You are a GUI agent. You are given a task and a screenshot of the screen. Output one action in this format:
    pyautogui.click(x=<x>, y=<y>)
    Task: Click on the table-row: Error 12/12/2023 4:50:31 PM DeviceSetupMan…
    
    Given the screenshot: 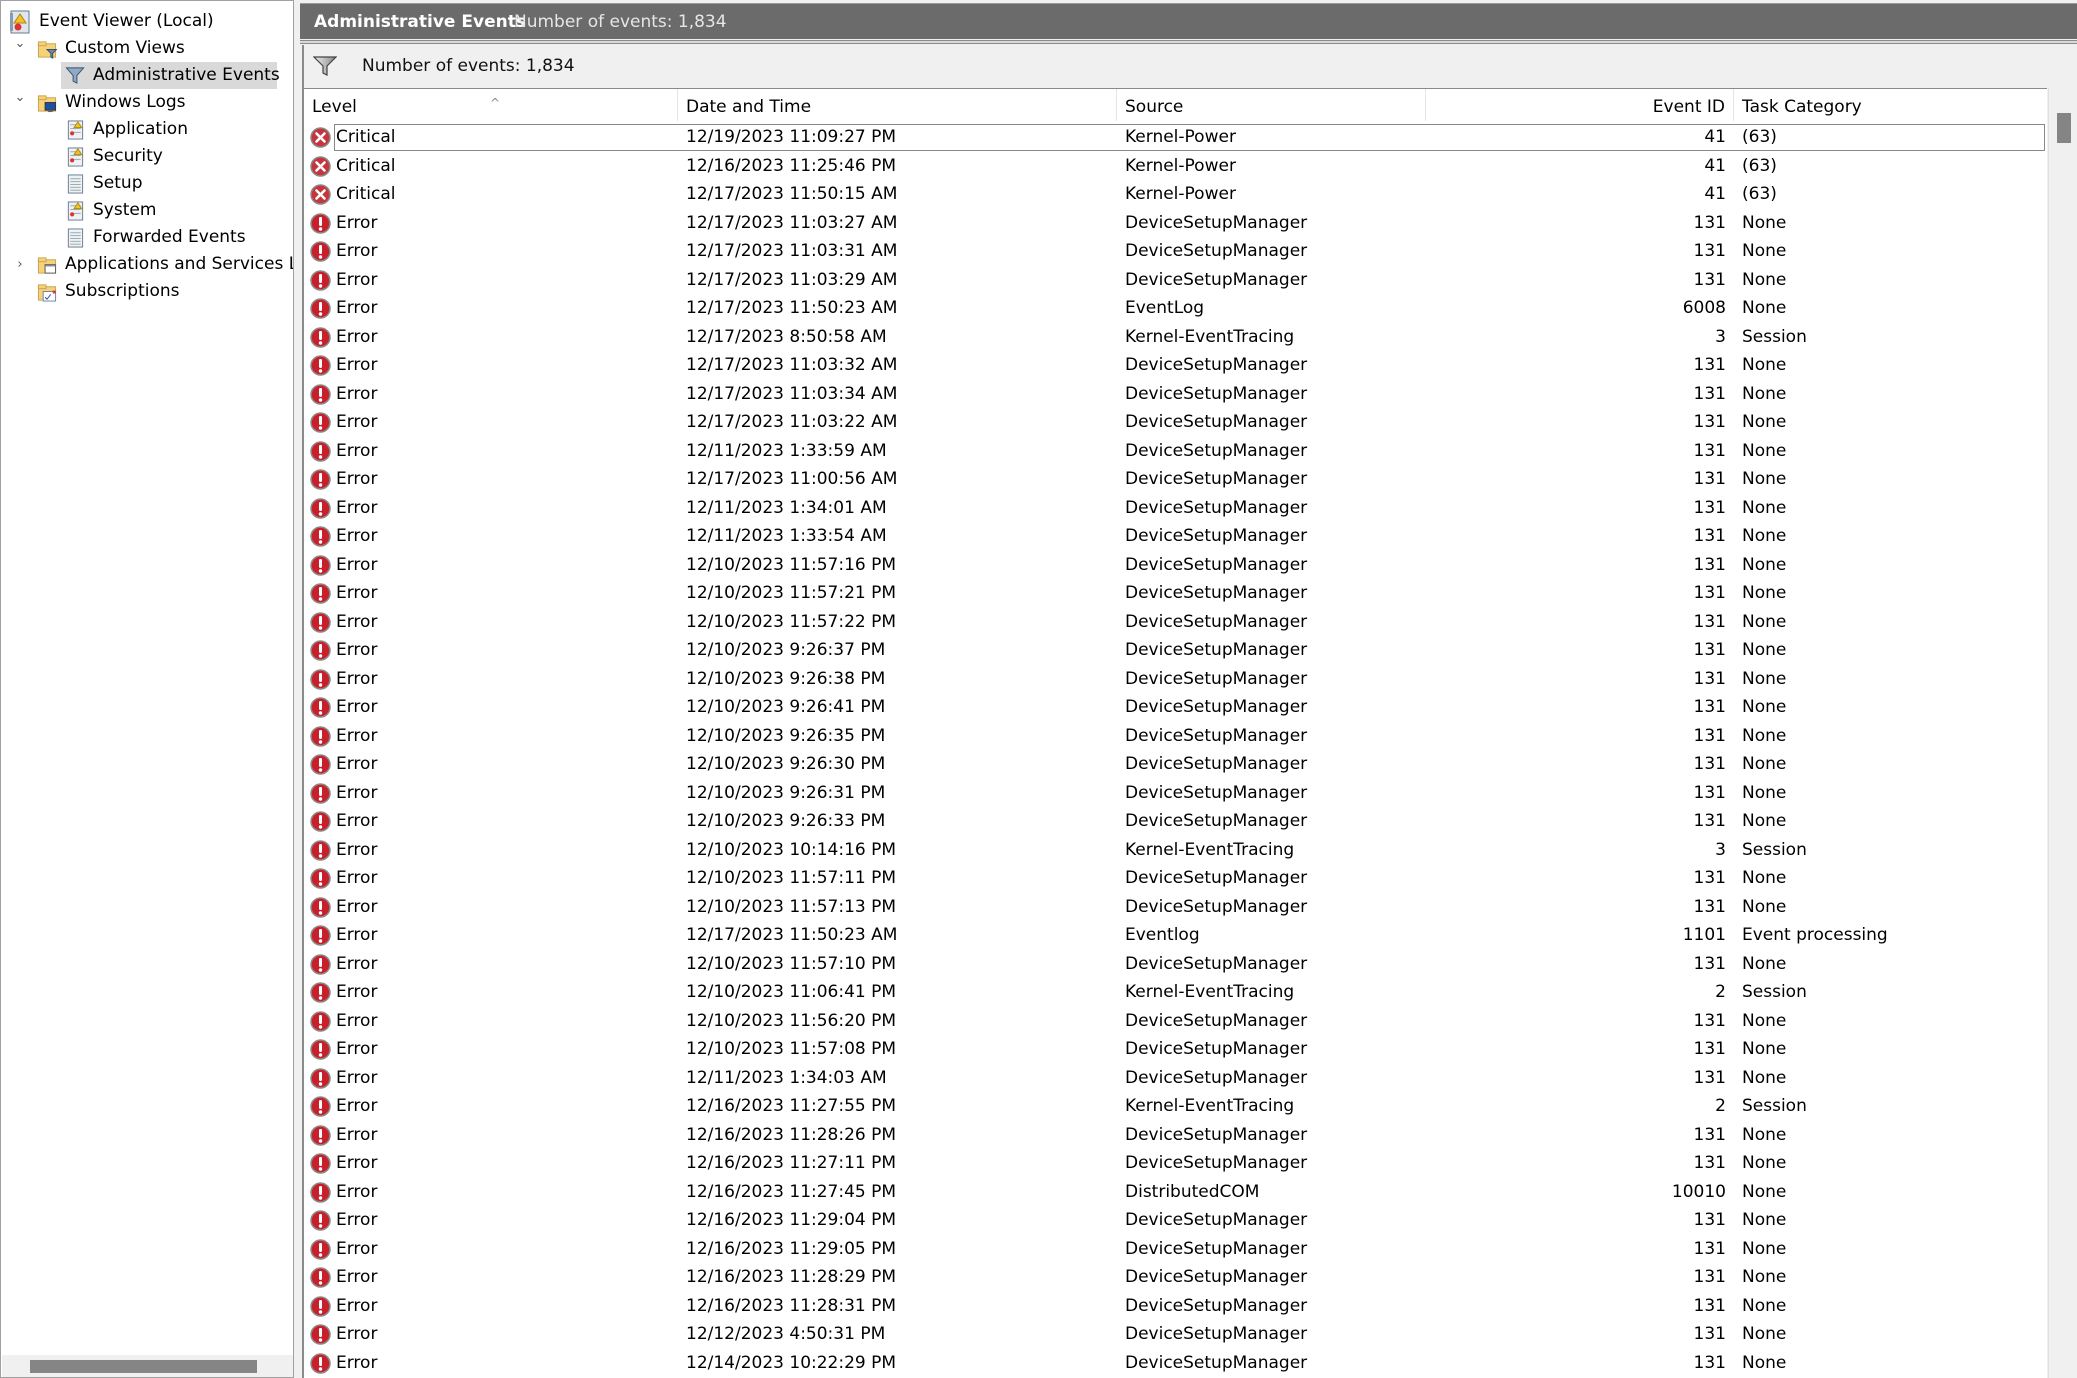 What is the action you would take?
    pyautogui.click(x=1175, y=1334)
    